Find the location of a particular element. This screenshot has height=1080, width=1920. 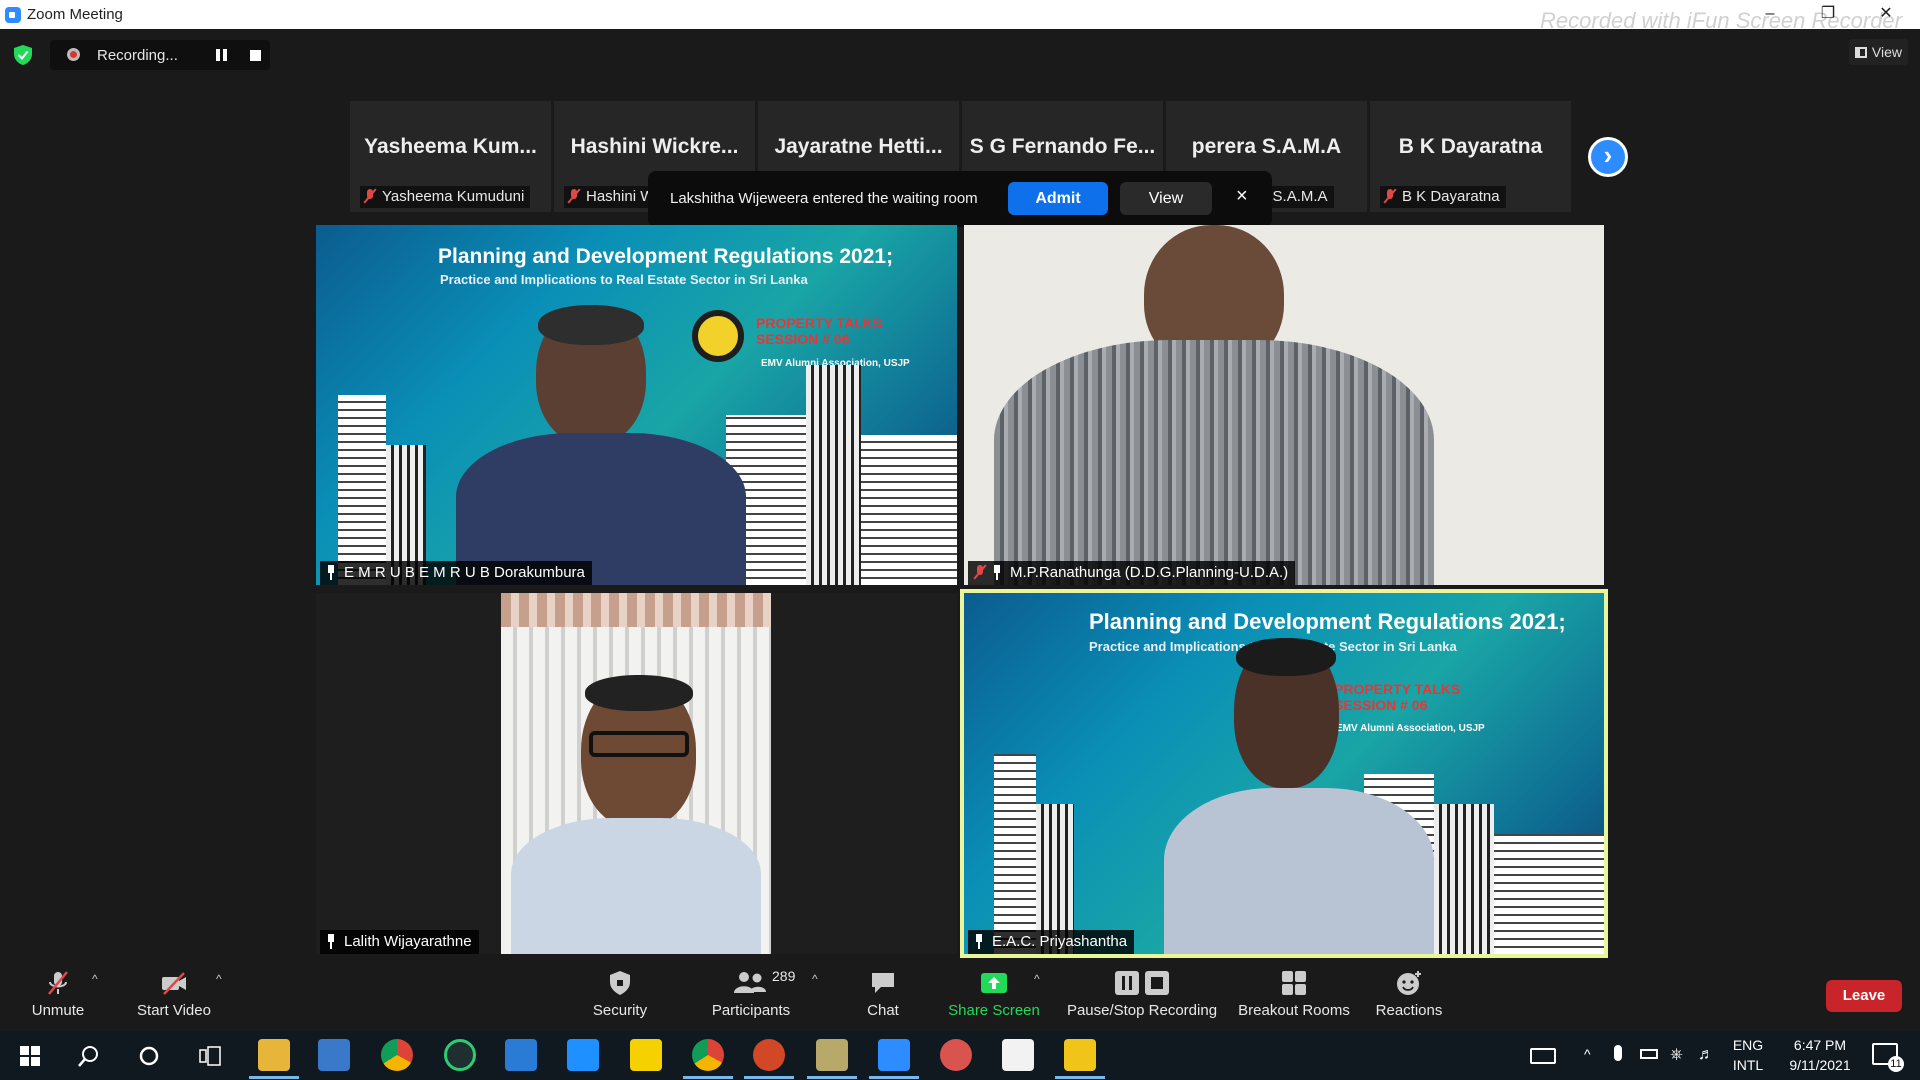

phone-app-icon is located at coordinates (583, 1055).